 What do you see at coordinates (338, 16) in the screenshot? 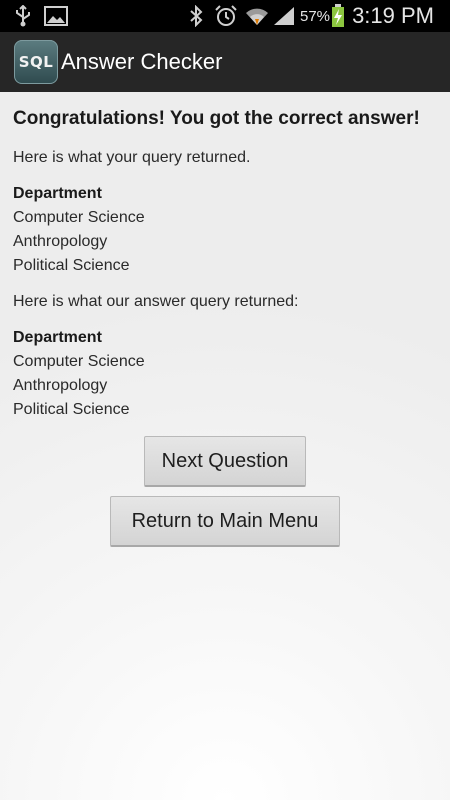
I see `battery-charging-icon` at bounding box center [338, 16].